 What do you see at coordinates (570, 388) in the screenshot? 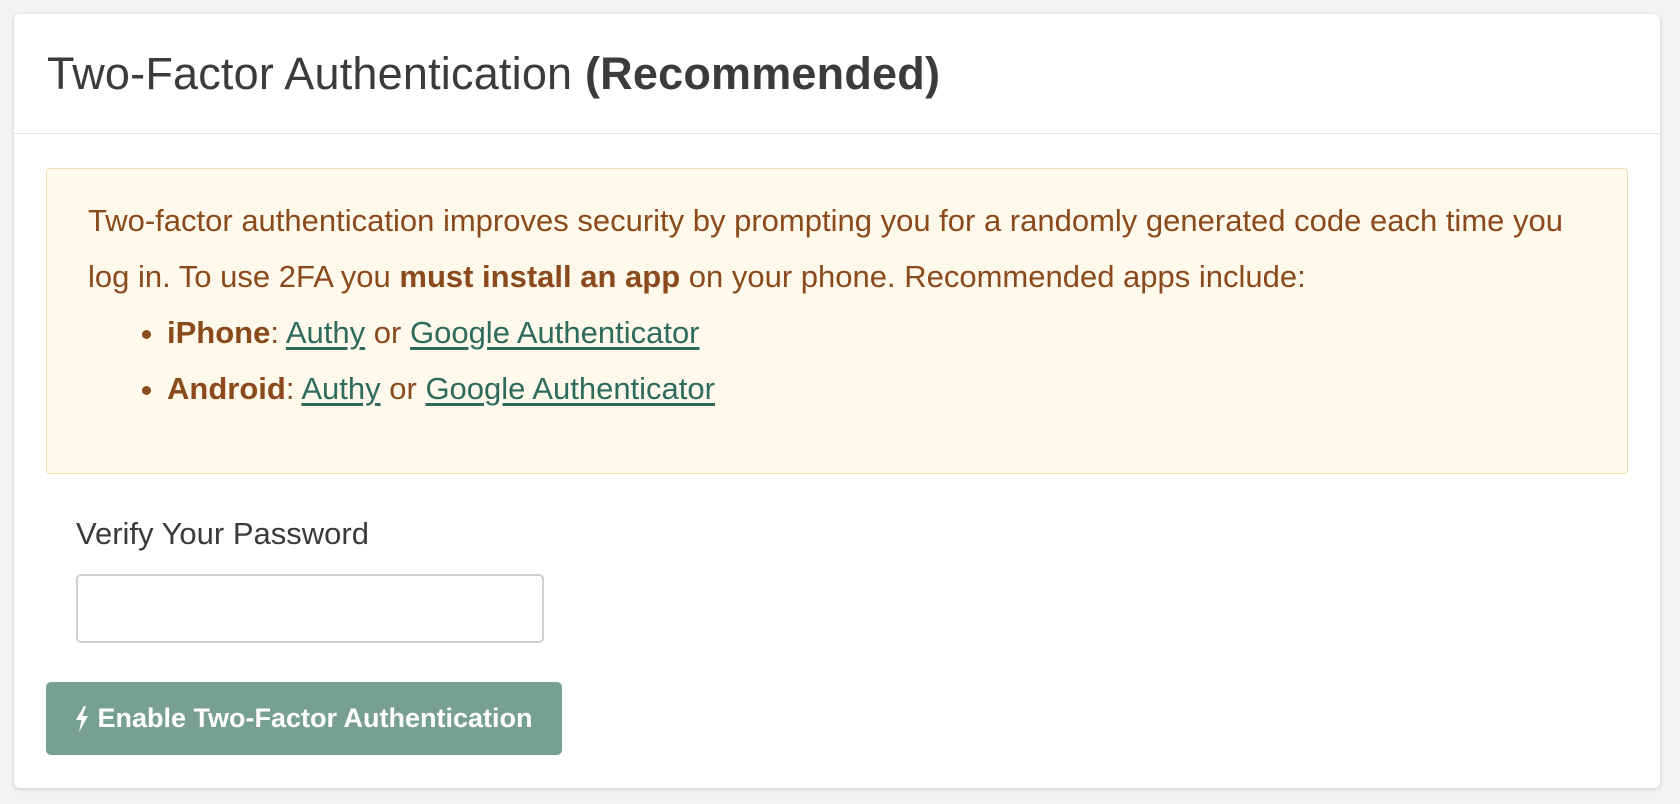
I see `link-google-authenticator-android: Google Authenticator` at bounding box center [570, 388].